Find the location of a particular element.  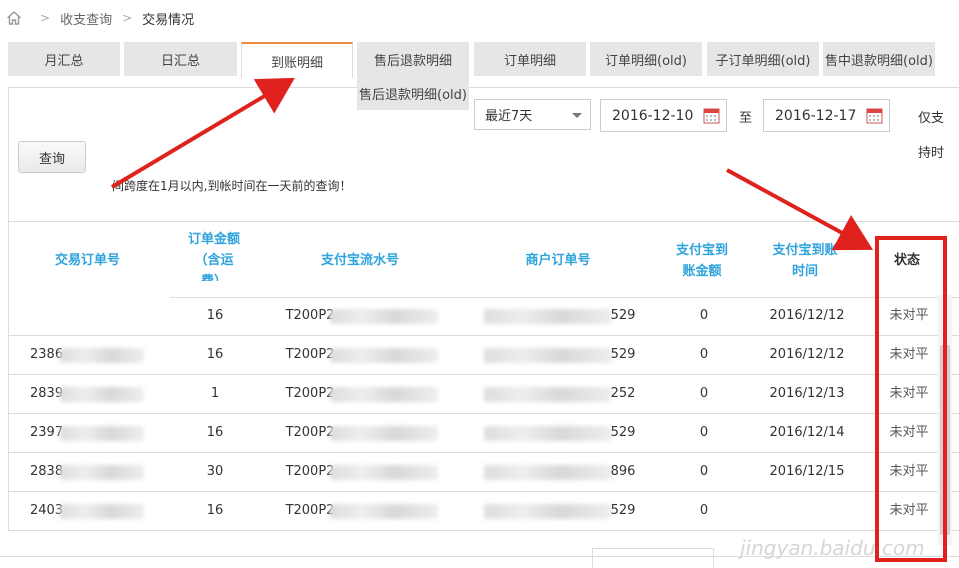

header-trade-order: 交易订单号 is located at coordinates (87, 260).